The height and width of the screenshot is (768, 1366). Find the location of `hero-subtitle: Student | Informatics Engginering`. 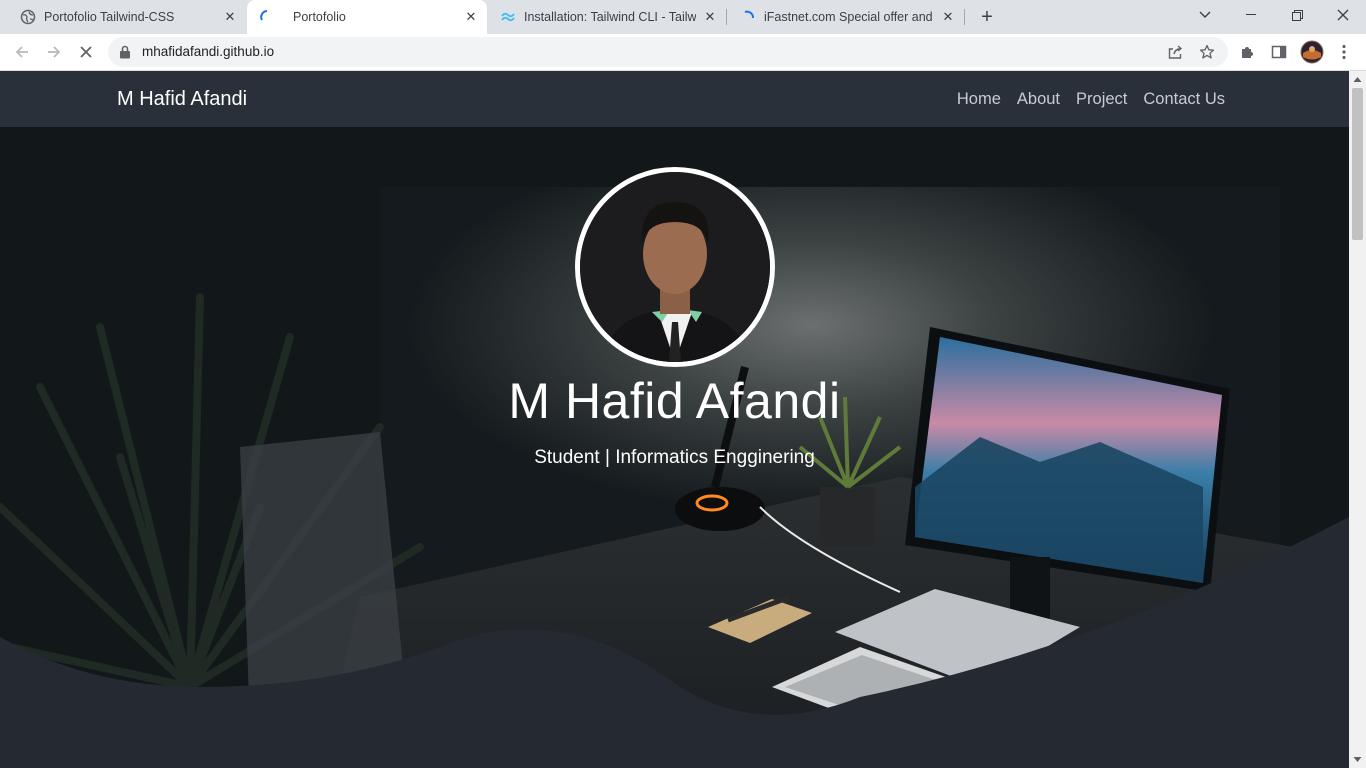

hero-subtitle: Student | Informatics Engginering is located at coordinates (674, 457).